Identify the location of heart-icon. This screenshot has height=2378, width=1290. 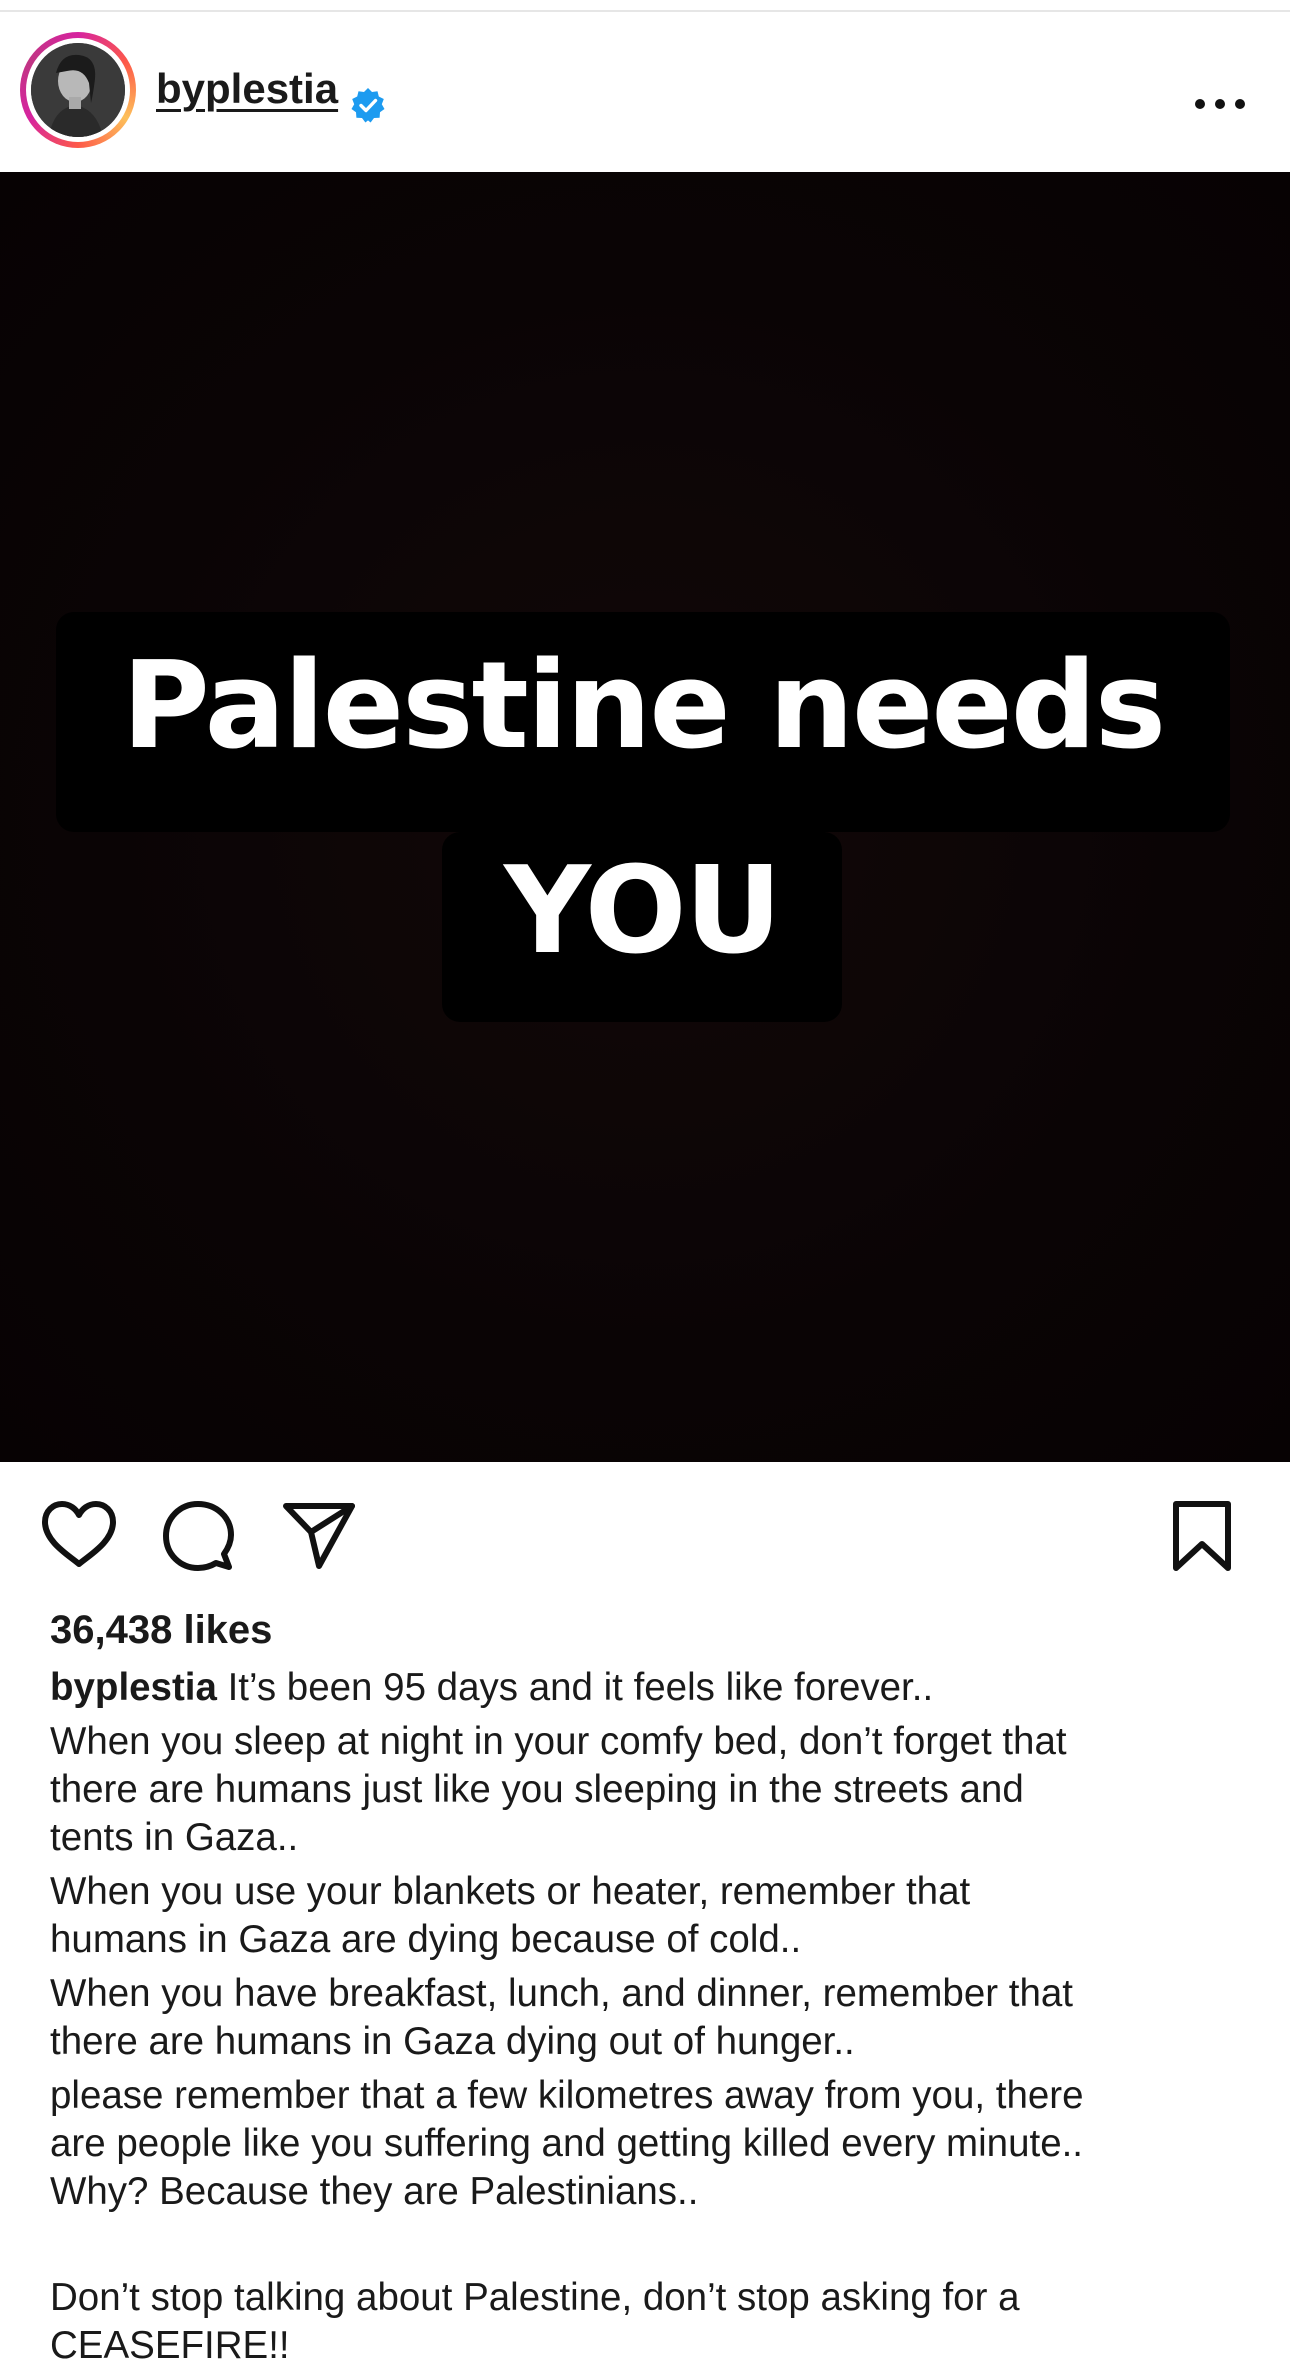
(79, 1535).